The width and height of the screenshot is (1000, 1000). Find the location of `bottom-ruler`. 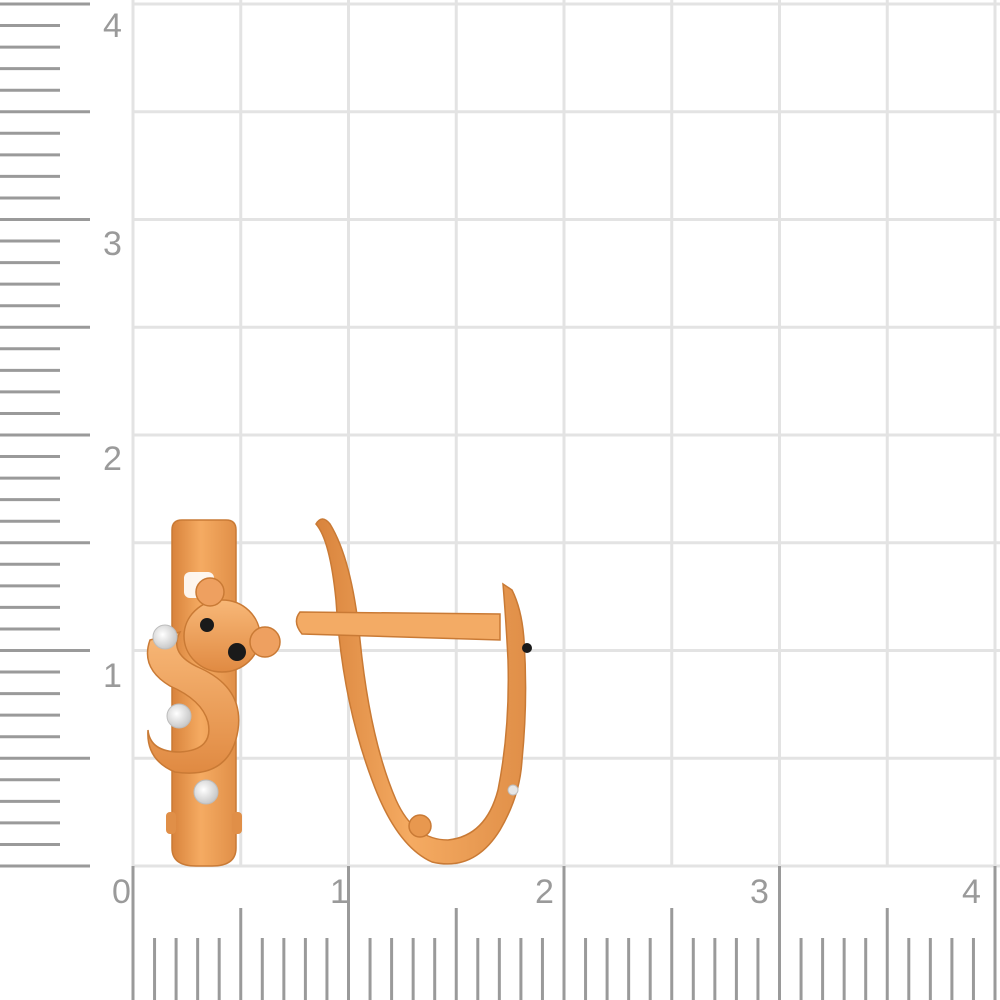

bottom-ruler is located at coordinates (564, 933).